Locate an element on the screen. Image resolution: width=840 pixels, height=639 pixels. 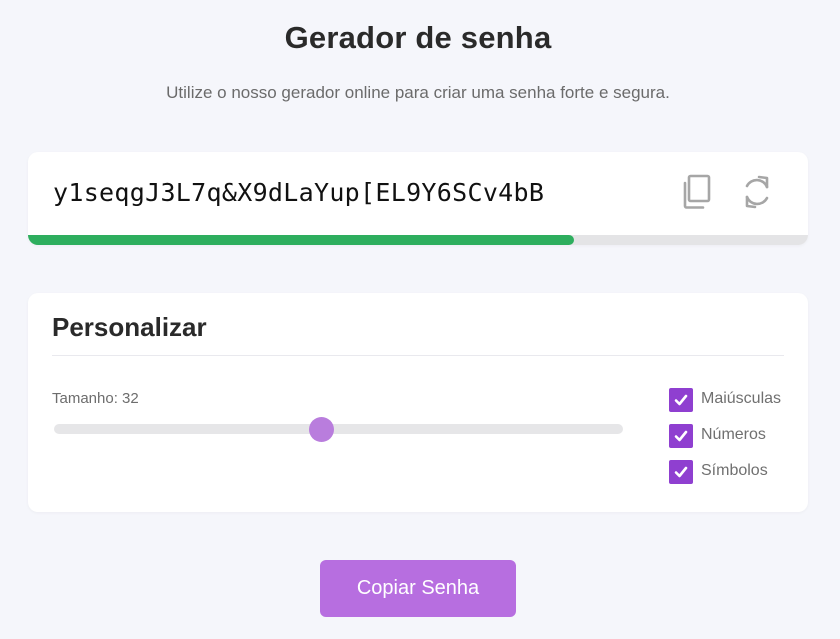
numbers-checkbox is located at coordinates (681, 436).